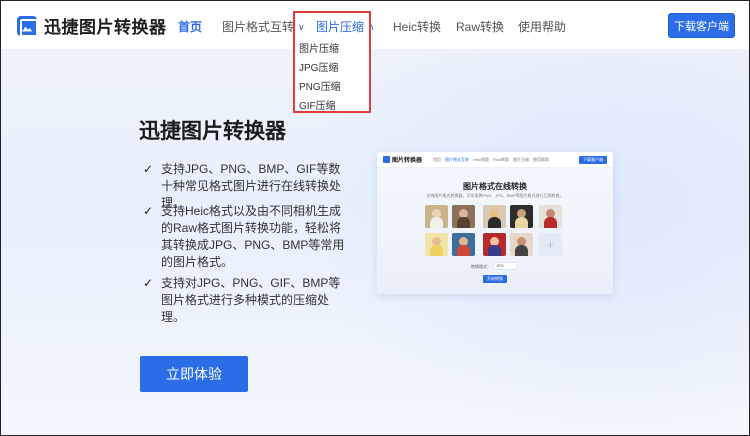 This screenshot has height=436, width=750. I want to click on preview-format-select: JPG, so click(505, 266).